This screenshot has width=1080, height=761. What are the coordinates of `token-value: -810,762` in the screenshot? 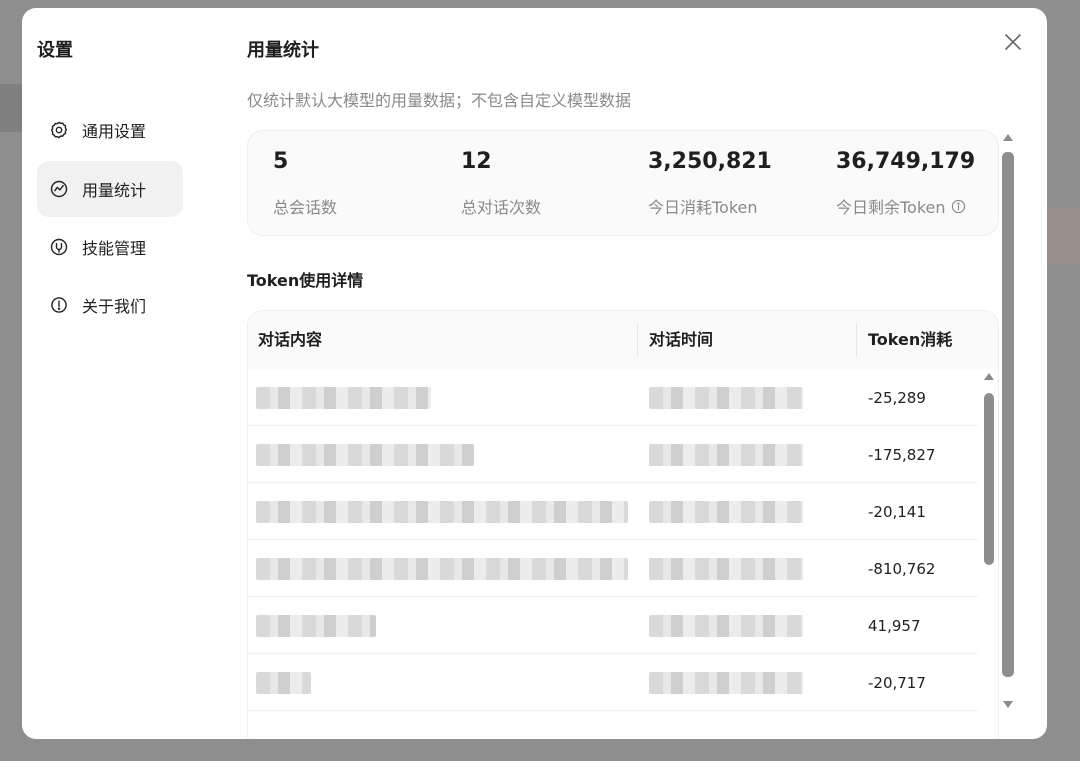 It's located at (902, 568).